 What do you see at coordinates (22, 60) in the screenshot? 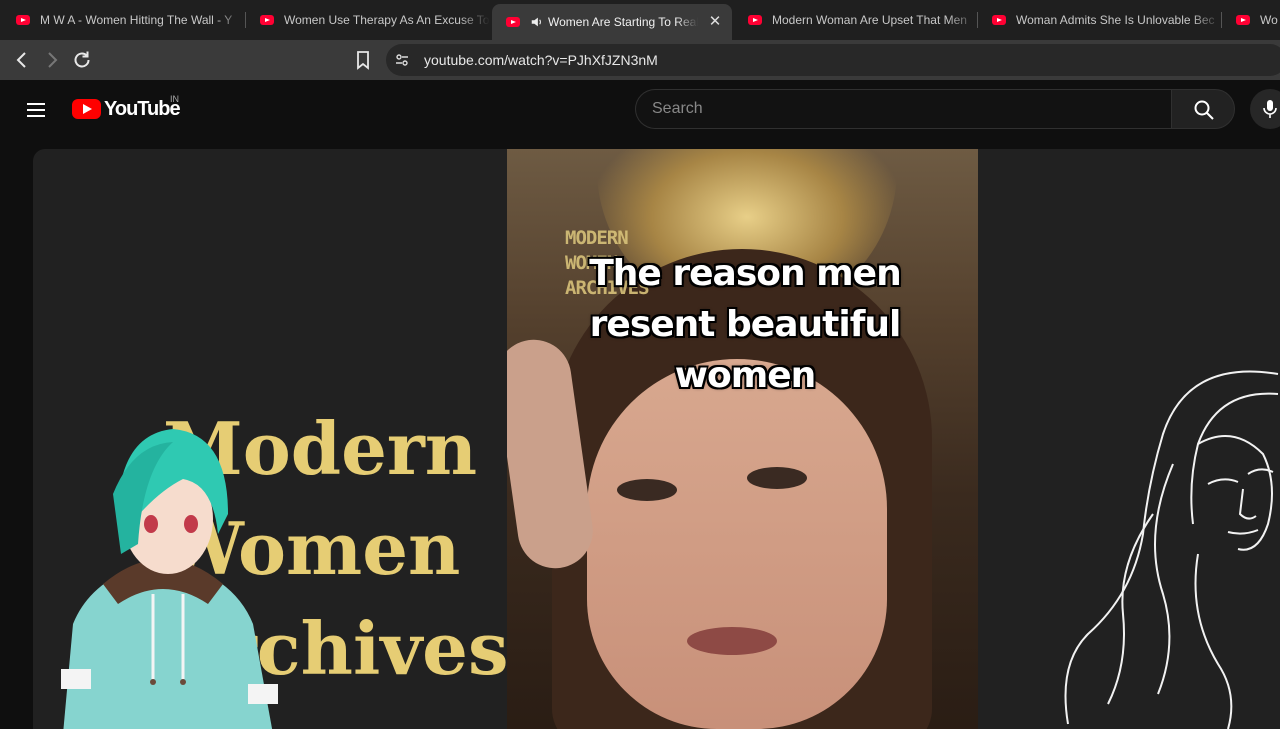
I see `back-arrow-icon` at bounding box center [22, 60].